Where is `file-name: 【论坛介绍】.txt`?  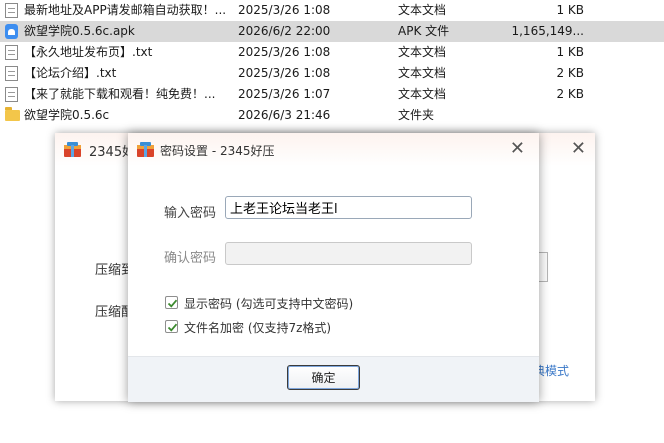 file-name: 【论坛介绍】.txt is located at coordinates (70, 73).